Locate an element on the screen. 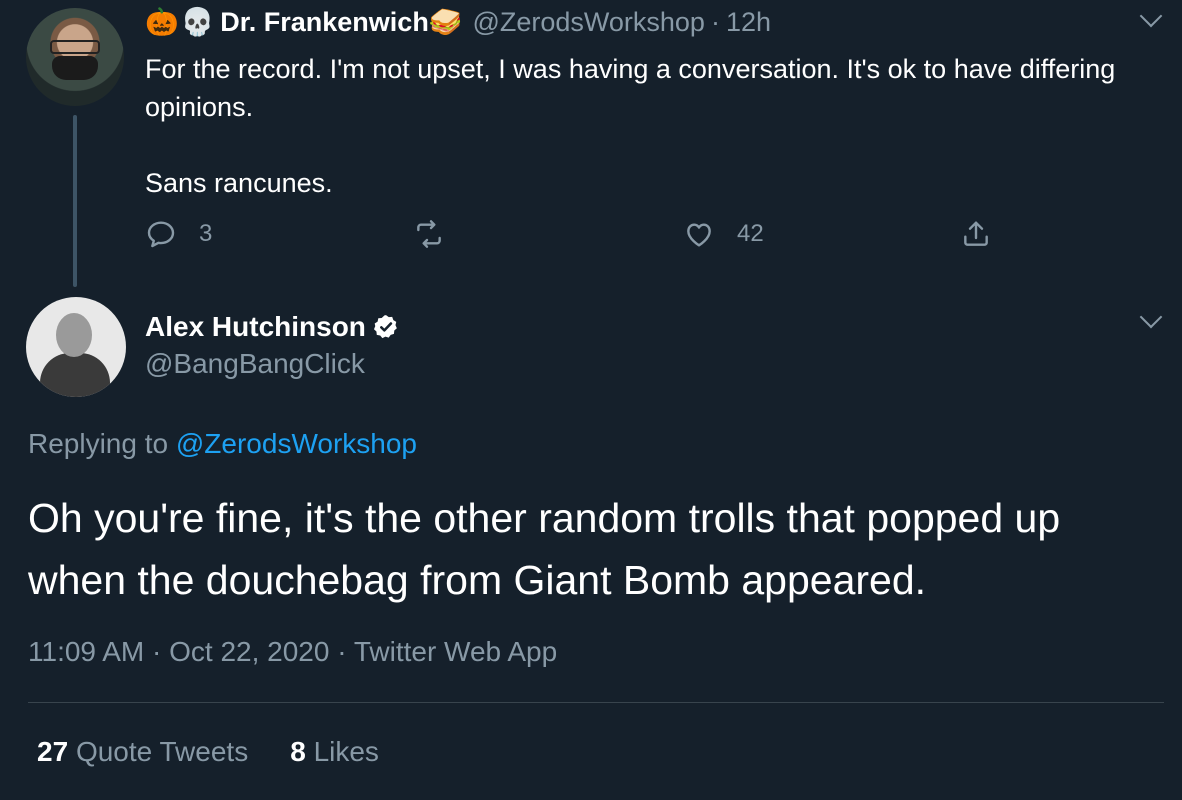 The width and height of the screenshot is (1182, 800). likes-label: Likes is located at coordinates (346, 751).